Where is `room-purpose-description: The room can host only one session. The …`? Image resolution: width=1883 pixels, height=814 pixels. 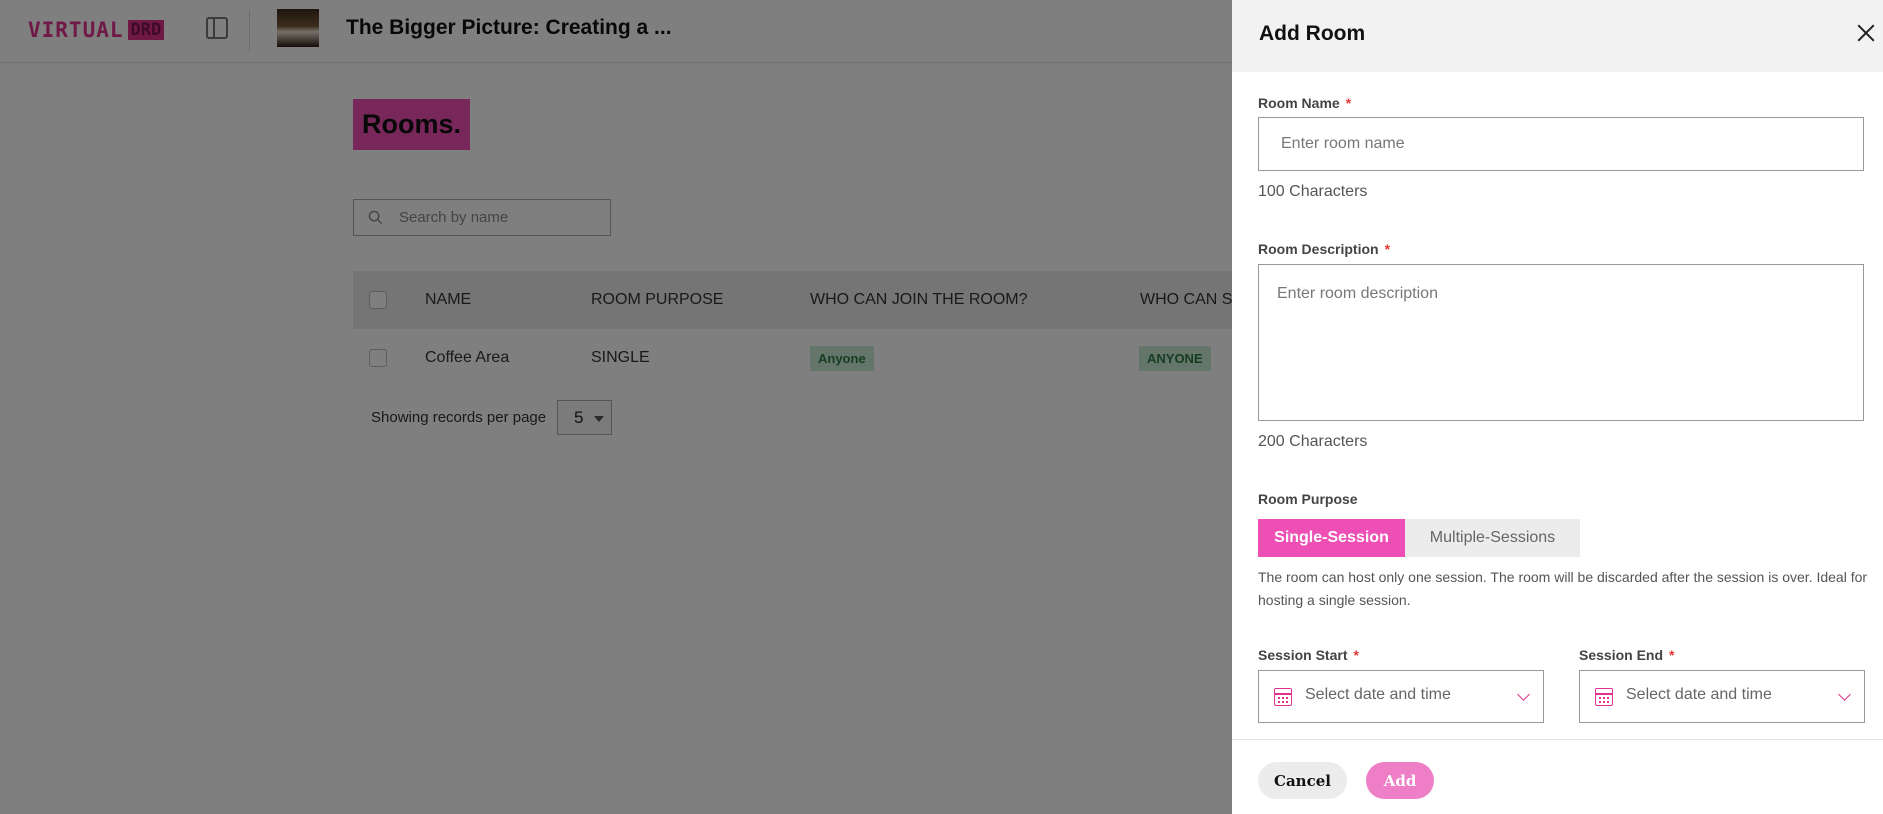
room-purpose-description: The room can host only one session. The … is located at coordinates (1563, 588).